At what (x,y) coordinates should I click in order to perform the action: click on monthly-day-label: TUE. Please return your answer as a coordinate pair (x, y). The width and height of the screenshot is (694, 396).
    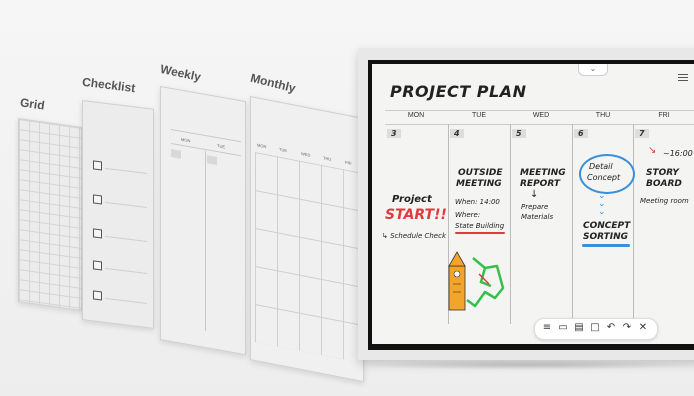
    Looking at the image, I should click on (283, 150).